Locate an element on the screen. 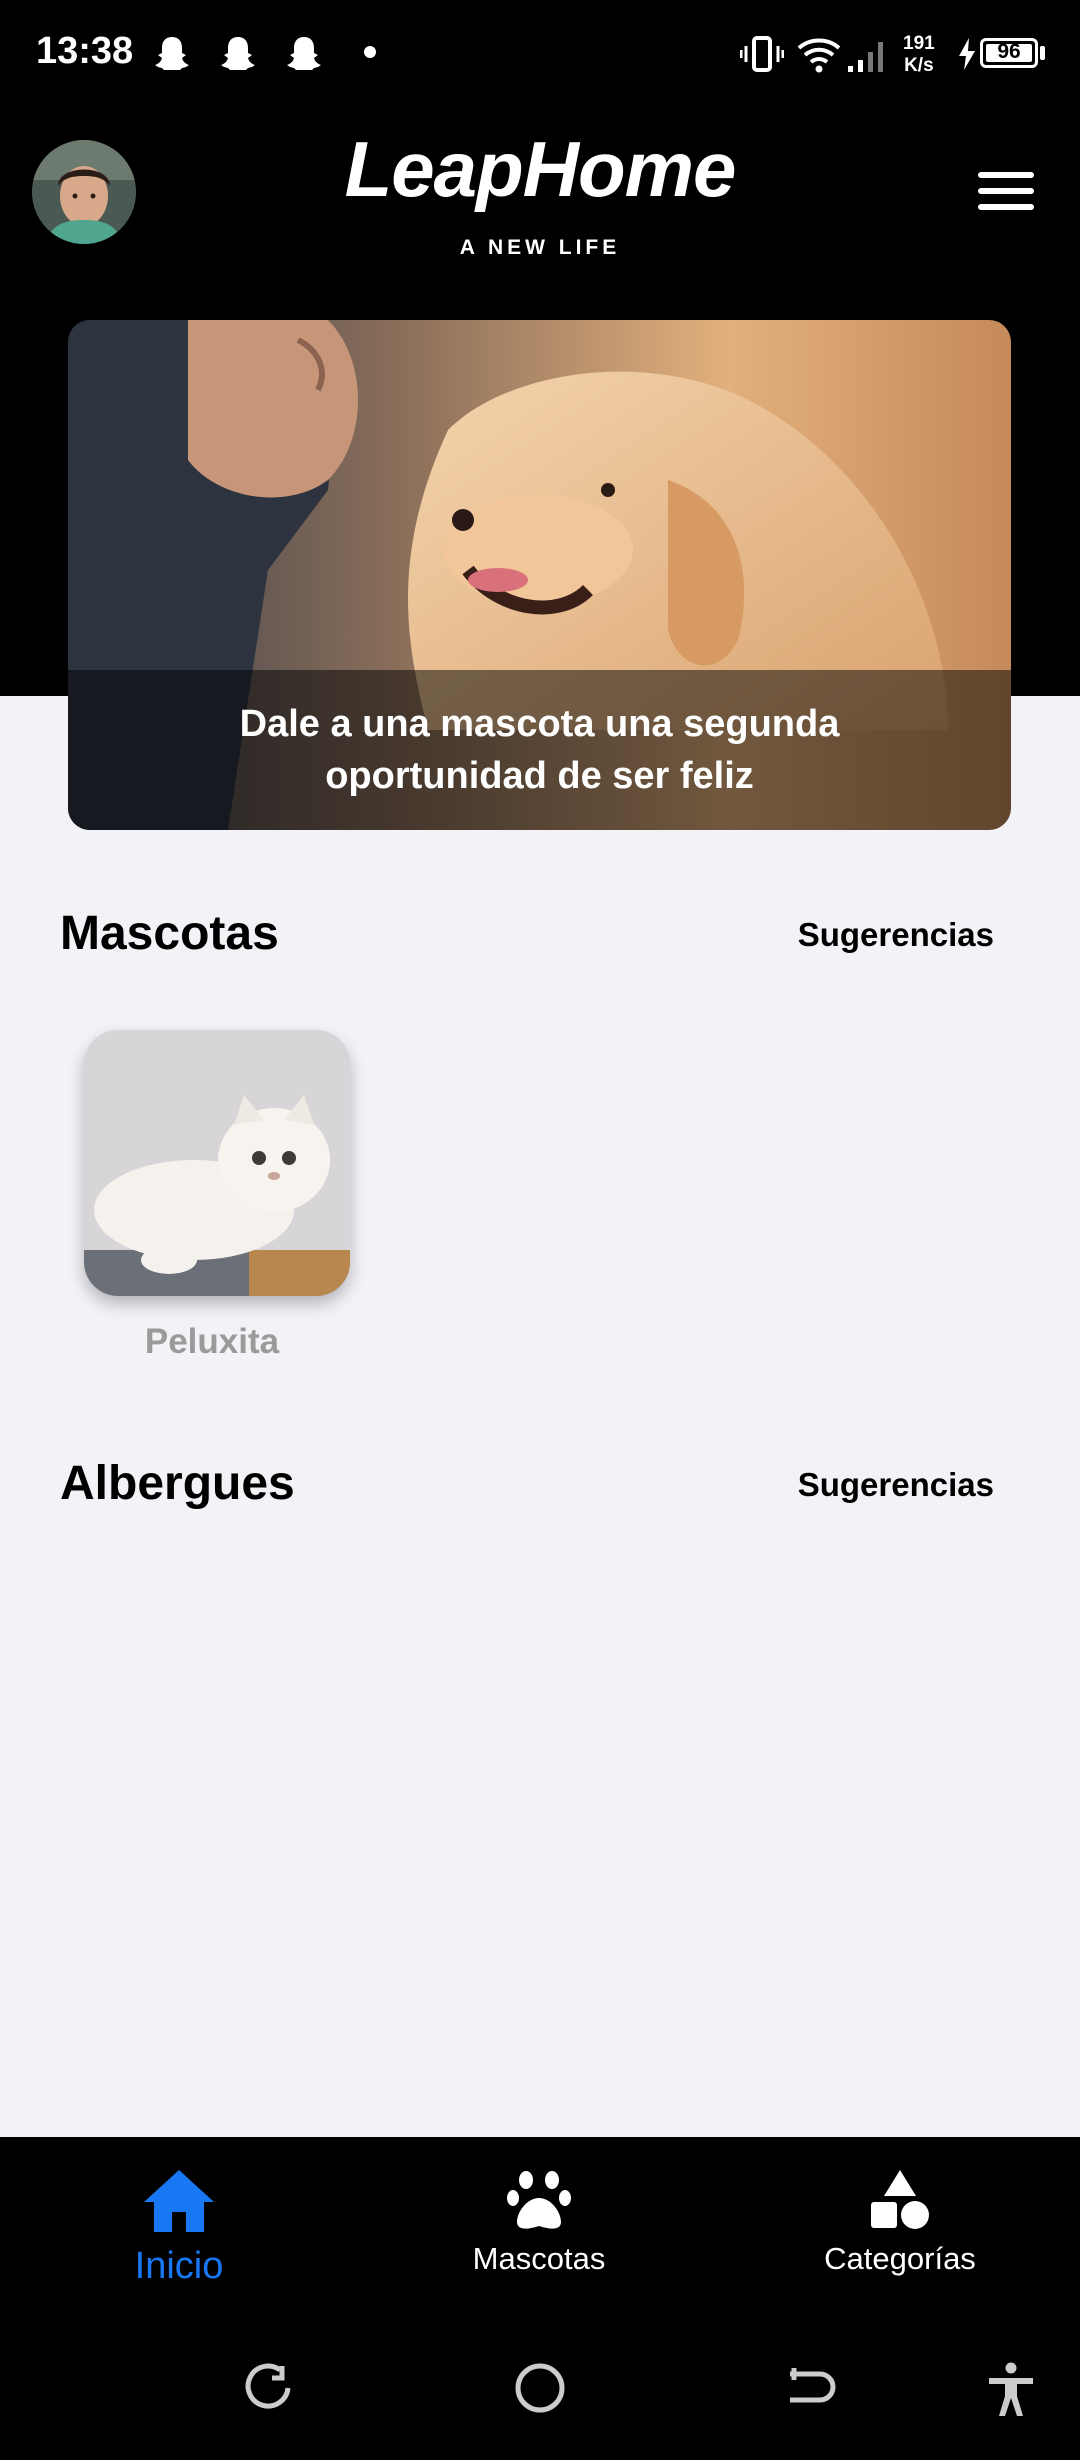 Image resolution: width=1080 pixels, height=2460 pixels. pet-name: Peluxita is located at coordinates (212, 1341).